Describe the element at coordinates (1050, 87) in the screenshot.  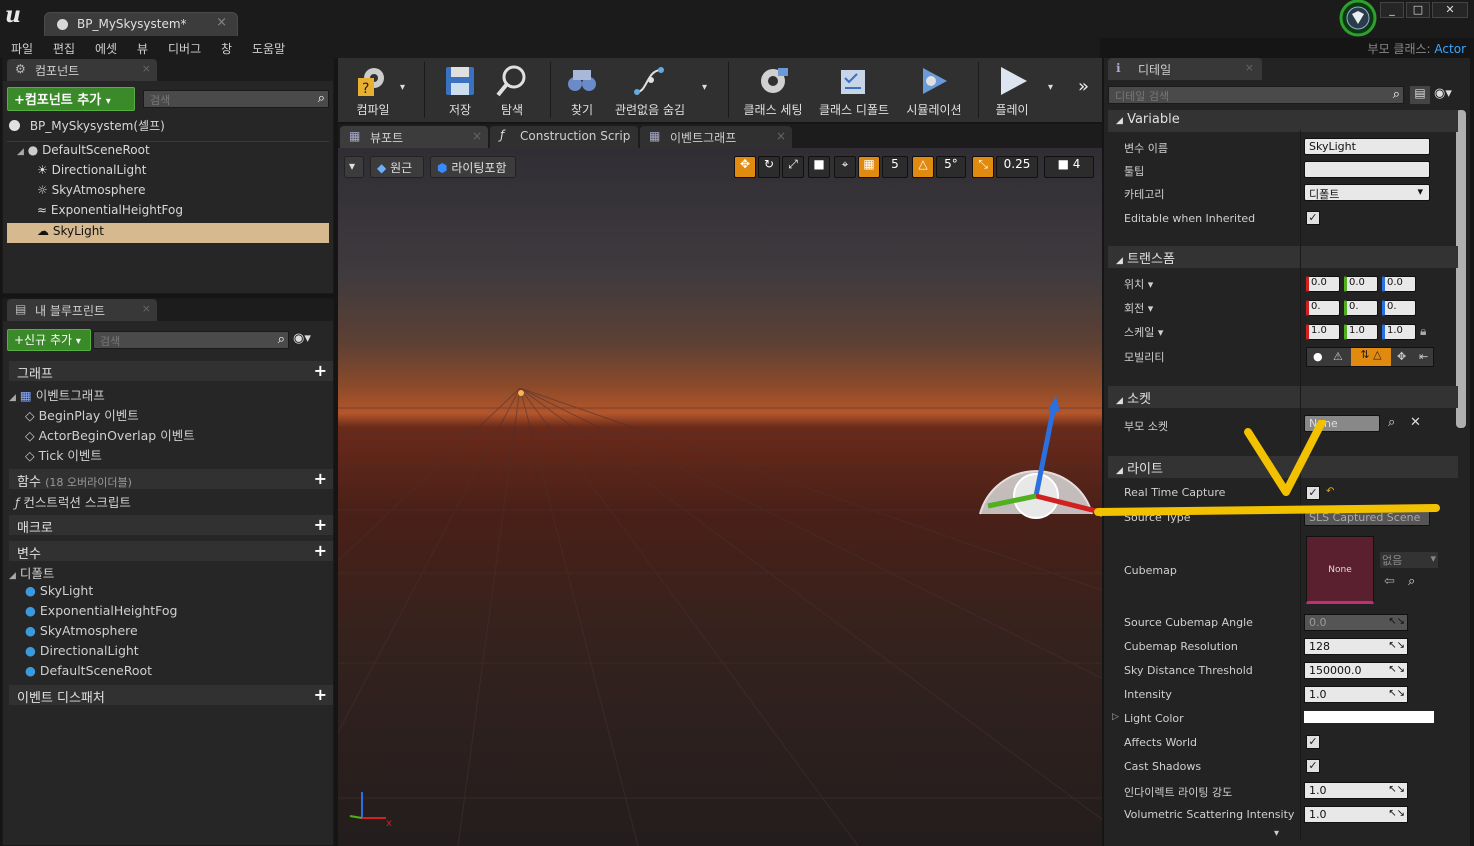
I see `play-options-icon: ▾` at that location.